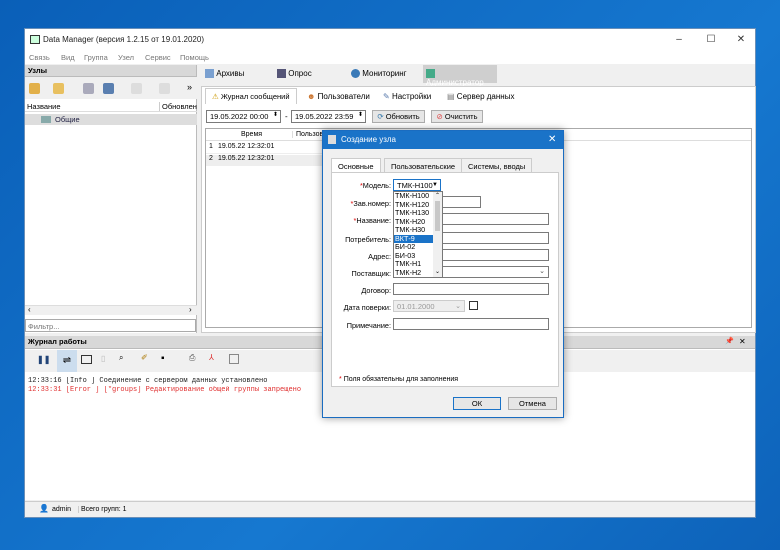 This screenshot has height=550, width=780. Describe the element at coordinates (126, 57) in the screenshot. I see `menu-uzel: Узел` at that location.